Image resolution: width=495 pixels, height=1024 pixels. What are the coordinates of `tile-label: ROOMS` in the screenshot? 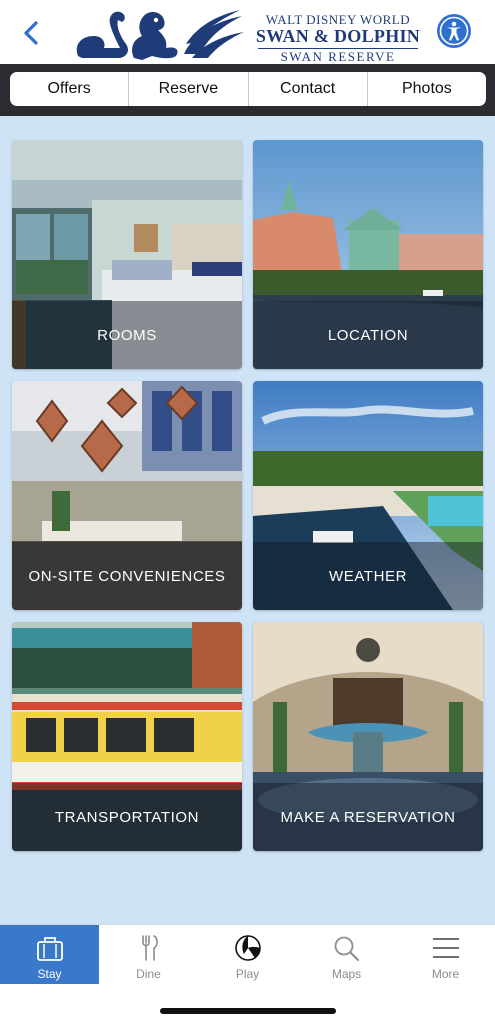 It's located at (127, 335).